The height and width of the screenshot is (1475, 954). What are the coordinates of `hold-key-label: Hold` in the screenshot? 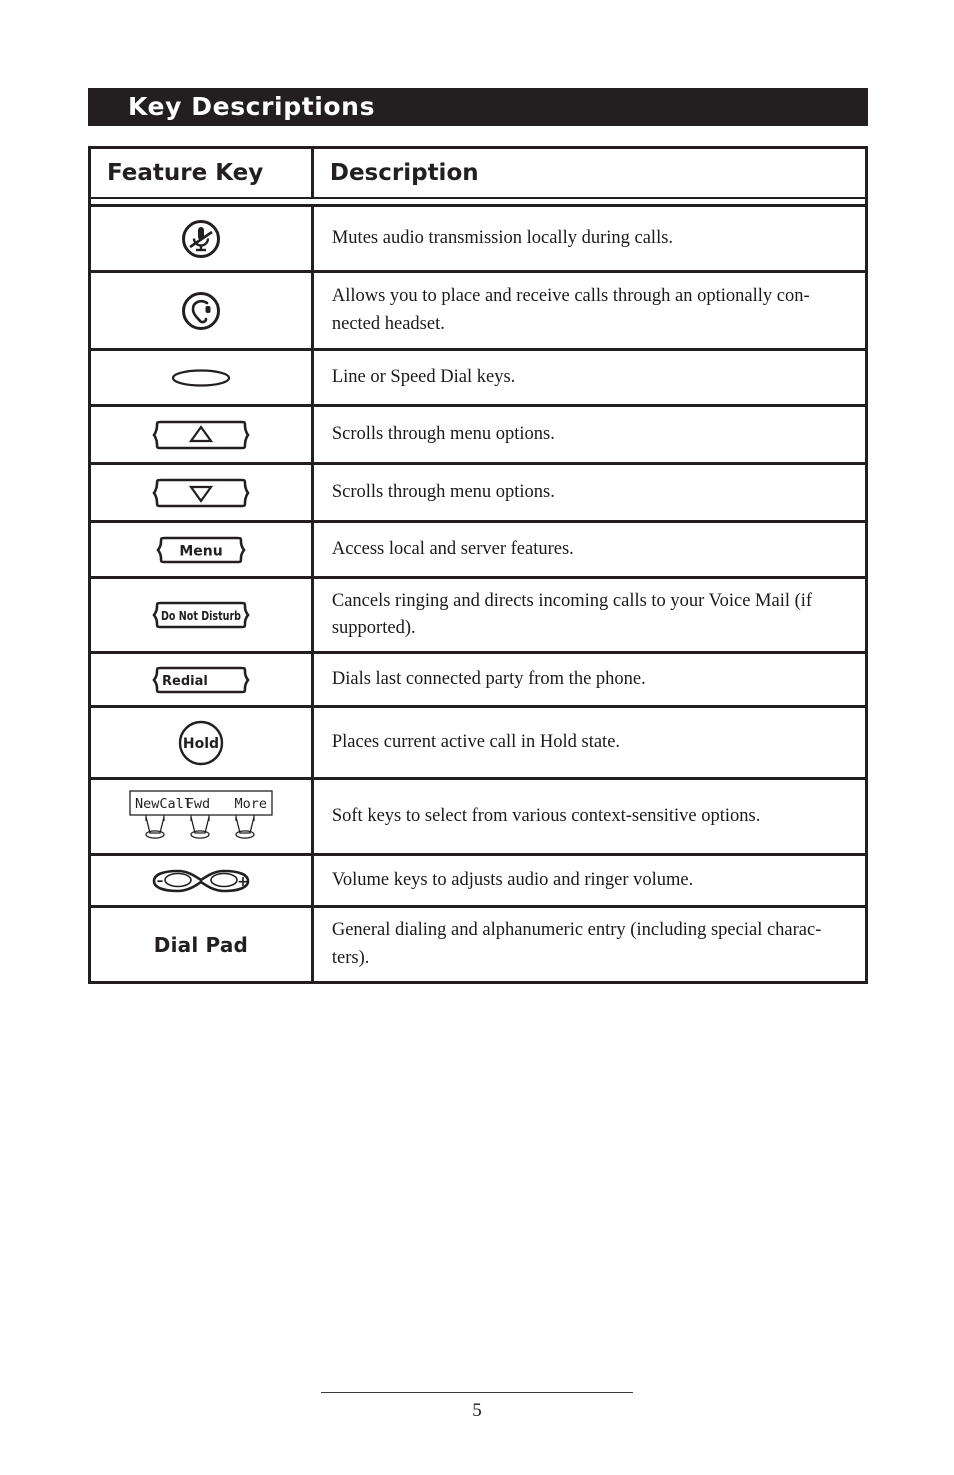 It's located at (201, 744).